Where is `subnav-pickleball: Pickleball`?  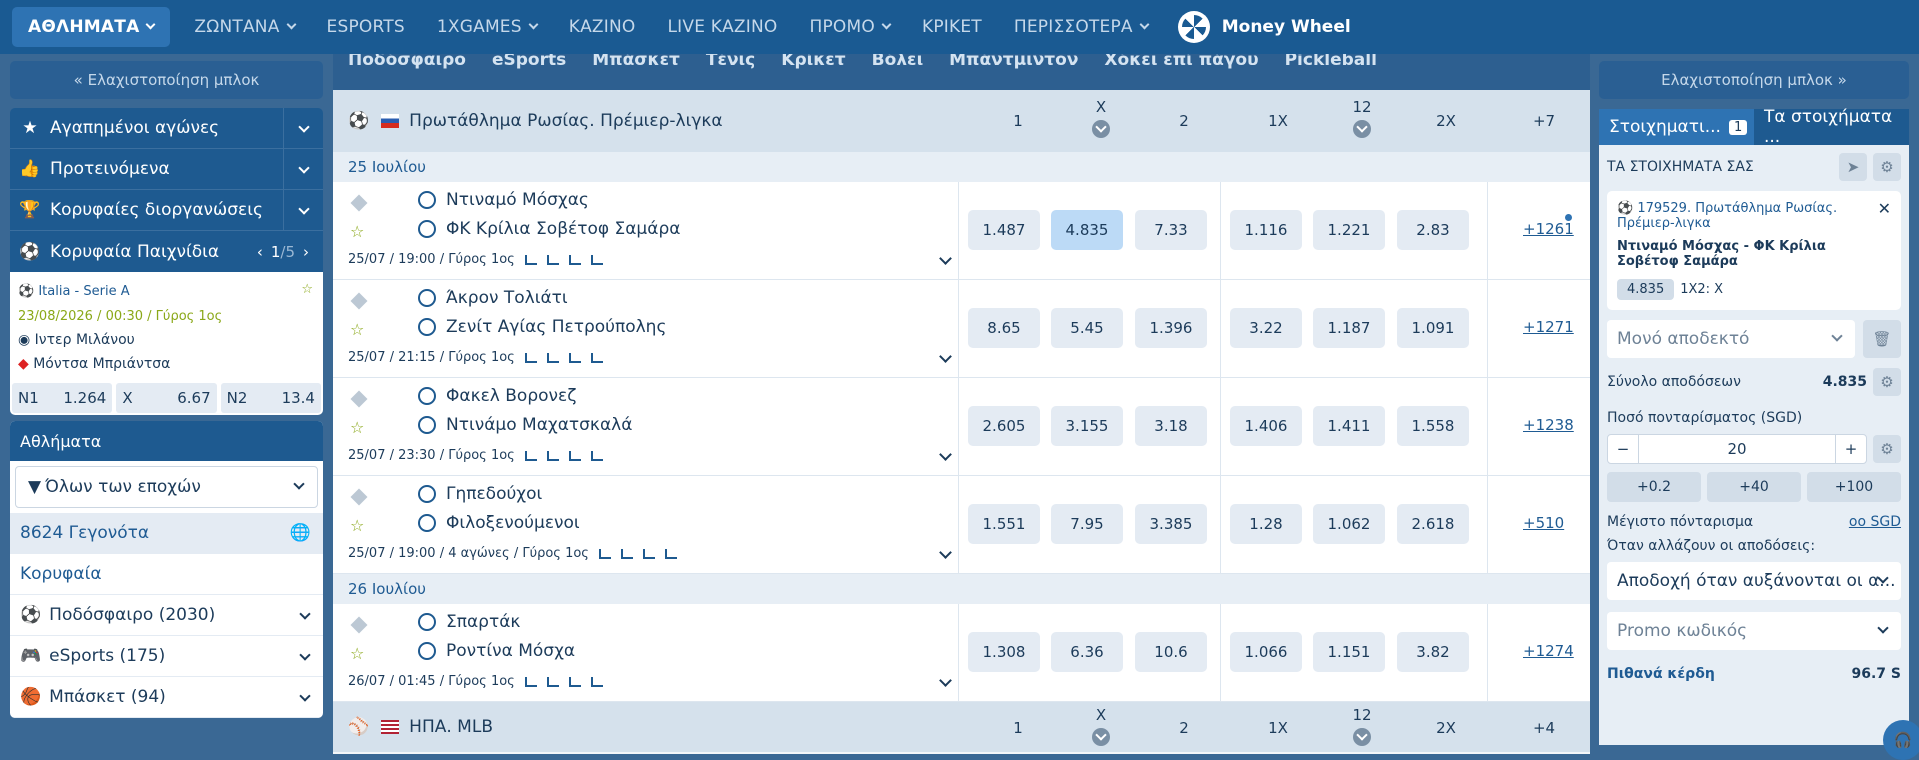
subnav-pickleball: Pickleball is located at coordinates (1331, 62).